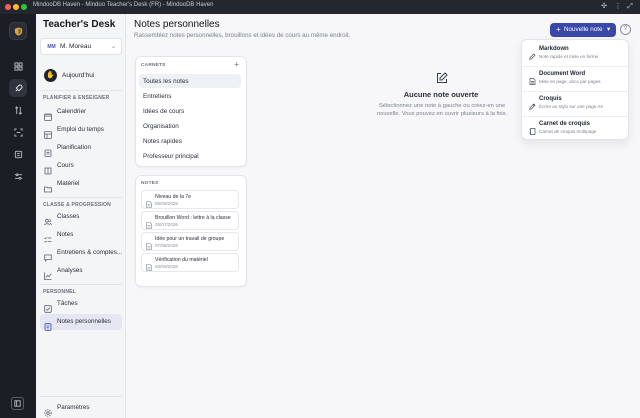 Image resolution: width=640 pixels, height=418 pixels. Describe the element at coordinates (532, 53) in the screenshot. I see `pen-icon` at that location.